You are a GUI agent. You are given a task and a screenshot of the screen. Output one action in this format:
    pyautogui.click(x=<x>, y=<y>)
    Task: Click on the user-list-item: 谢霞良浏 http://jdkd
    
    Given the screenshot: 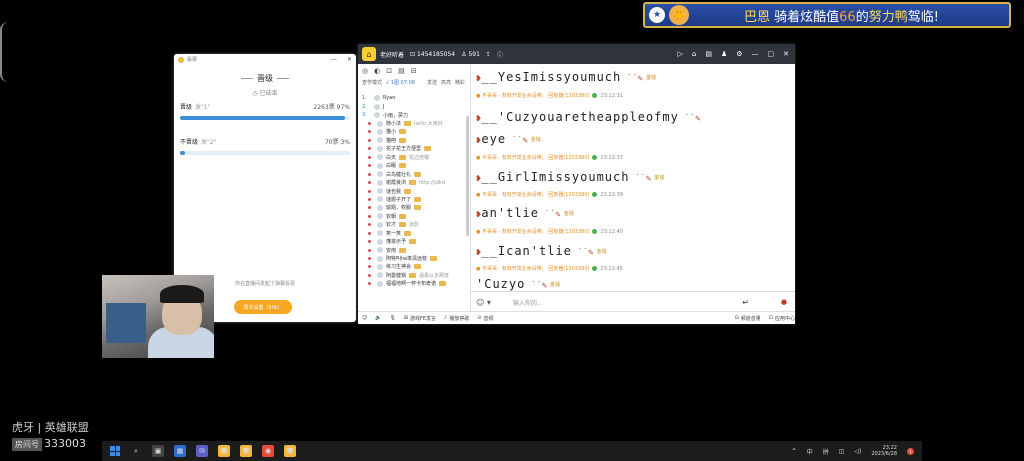 What is the action you would take?
    pyautogui.click(x=414, y=182)
    